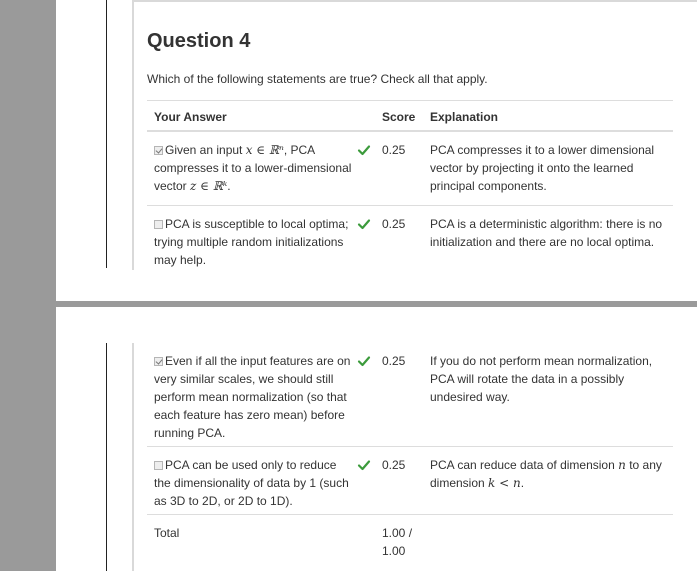 This screenshot has width=697, height=571. Describe the element at coordinates (229, 186) in the screenshot. I see `answer-text-post: .` at that location.